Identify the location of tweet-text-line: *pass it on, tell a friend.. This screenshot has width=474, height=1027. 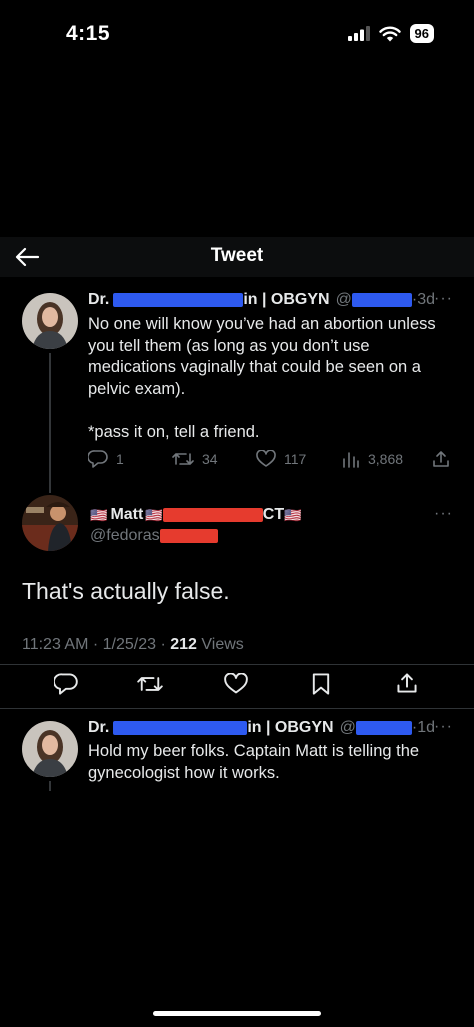
(174, 431).